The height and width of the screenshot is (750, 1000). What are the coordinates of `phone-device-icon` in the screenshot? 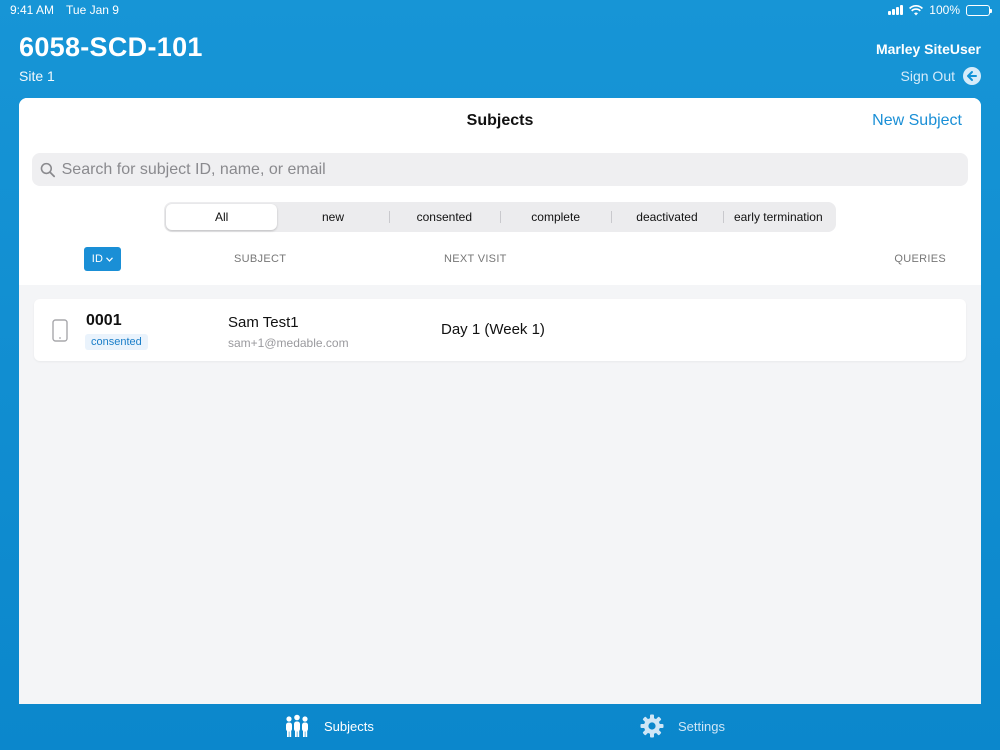 It's located at (60, 330).